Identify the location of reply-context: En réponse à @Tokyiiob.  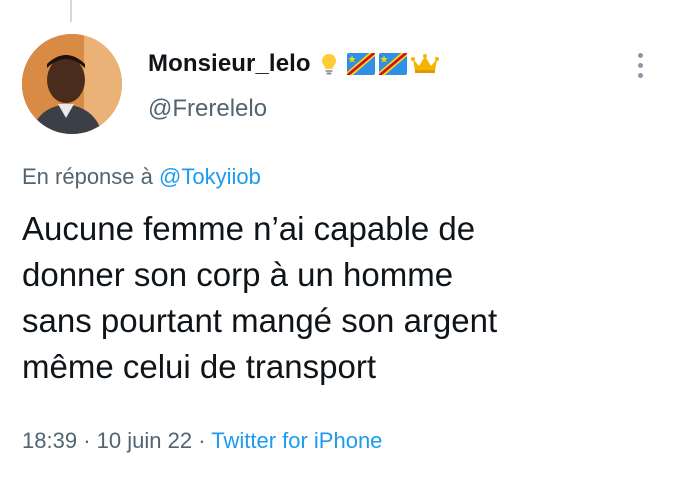
(141, 177).